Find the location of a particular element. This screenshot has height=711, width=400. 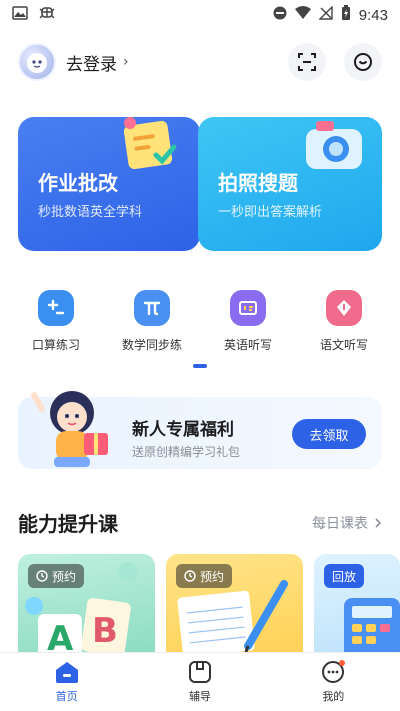

avatar-mascot-icon is located at coordinates (37, 63).